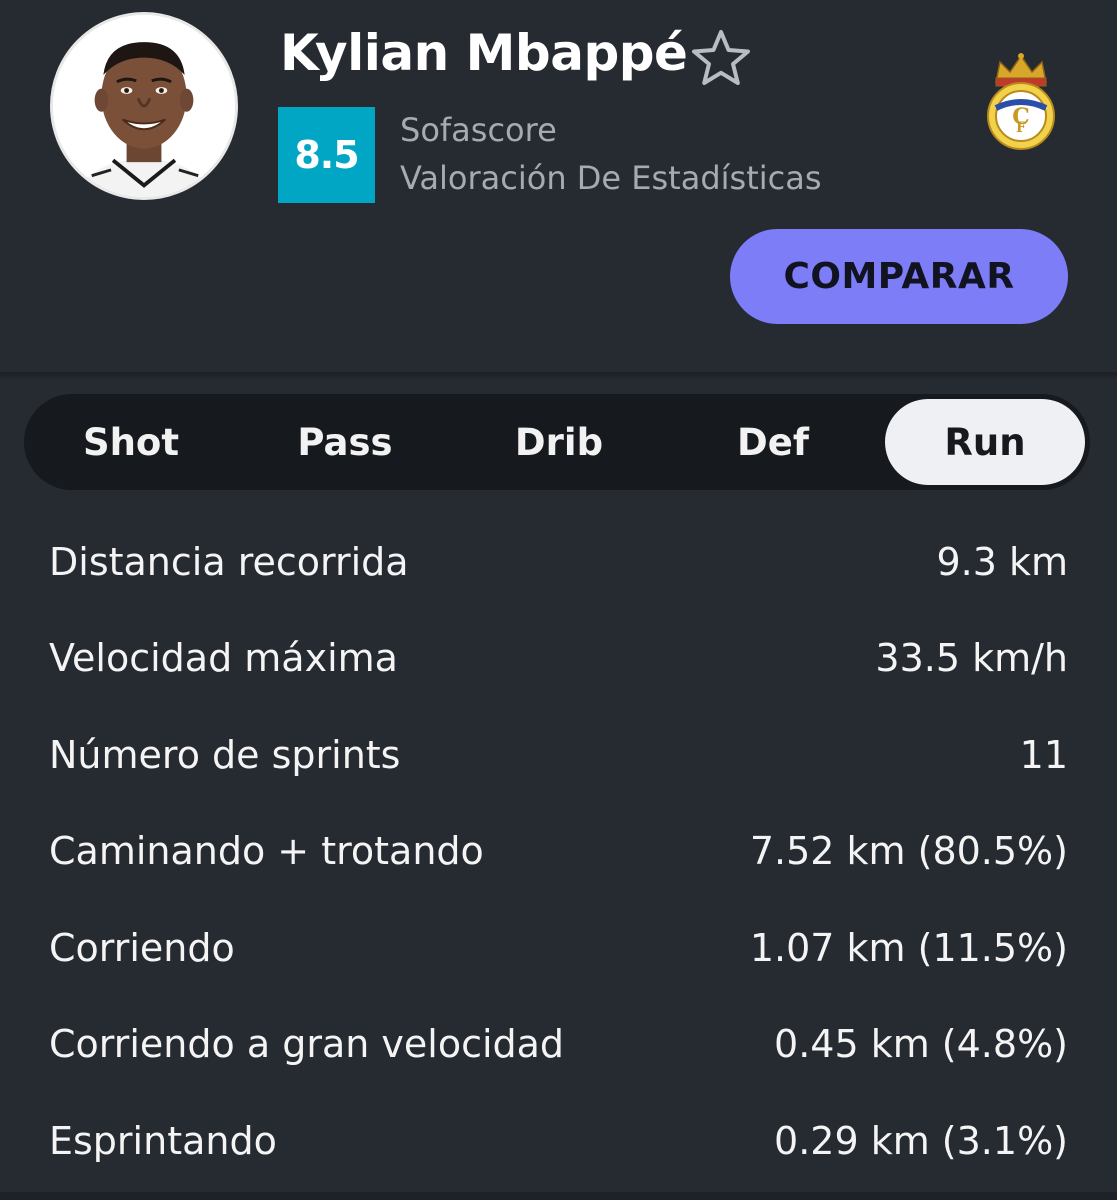  Describe the element at coordinates (971, 658) in the screenshot. I see `stat-value: 33.5 km/h` at that location.